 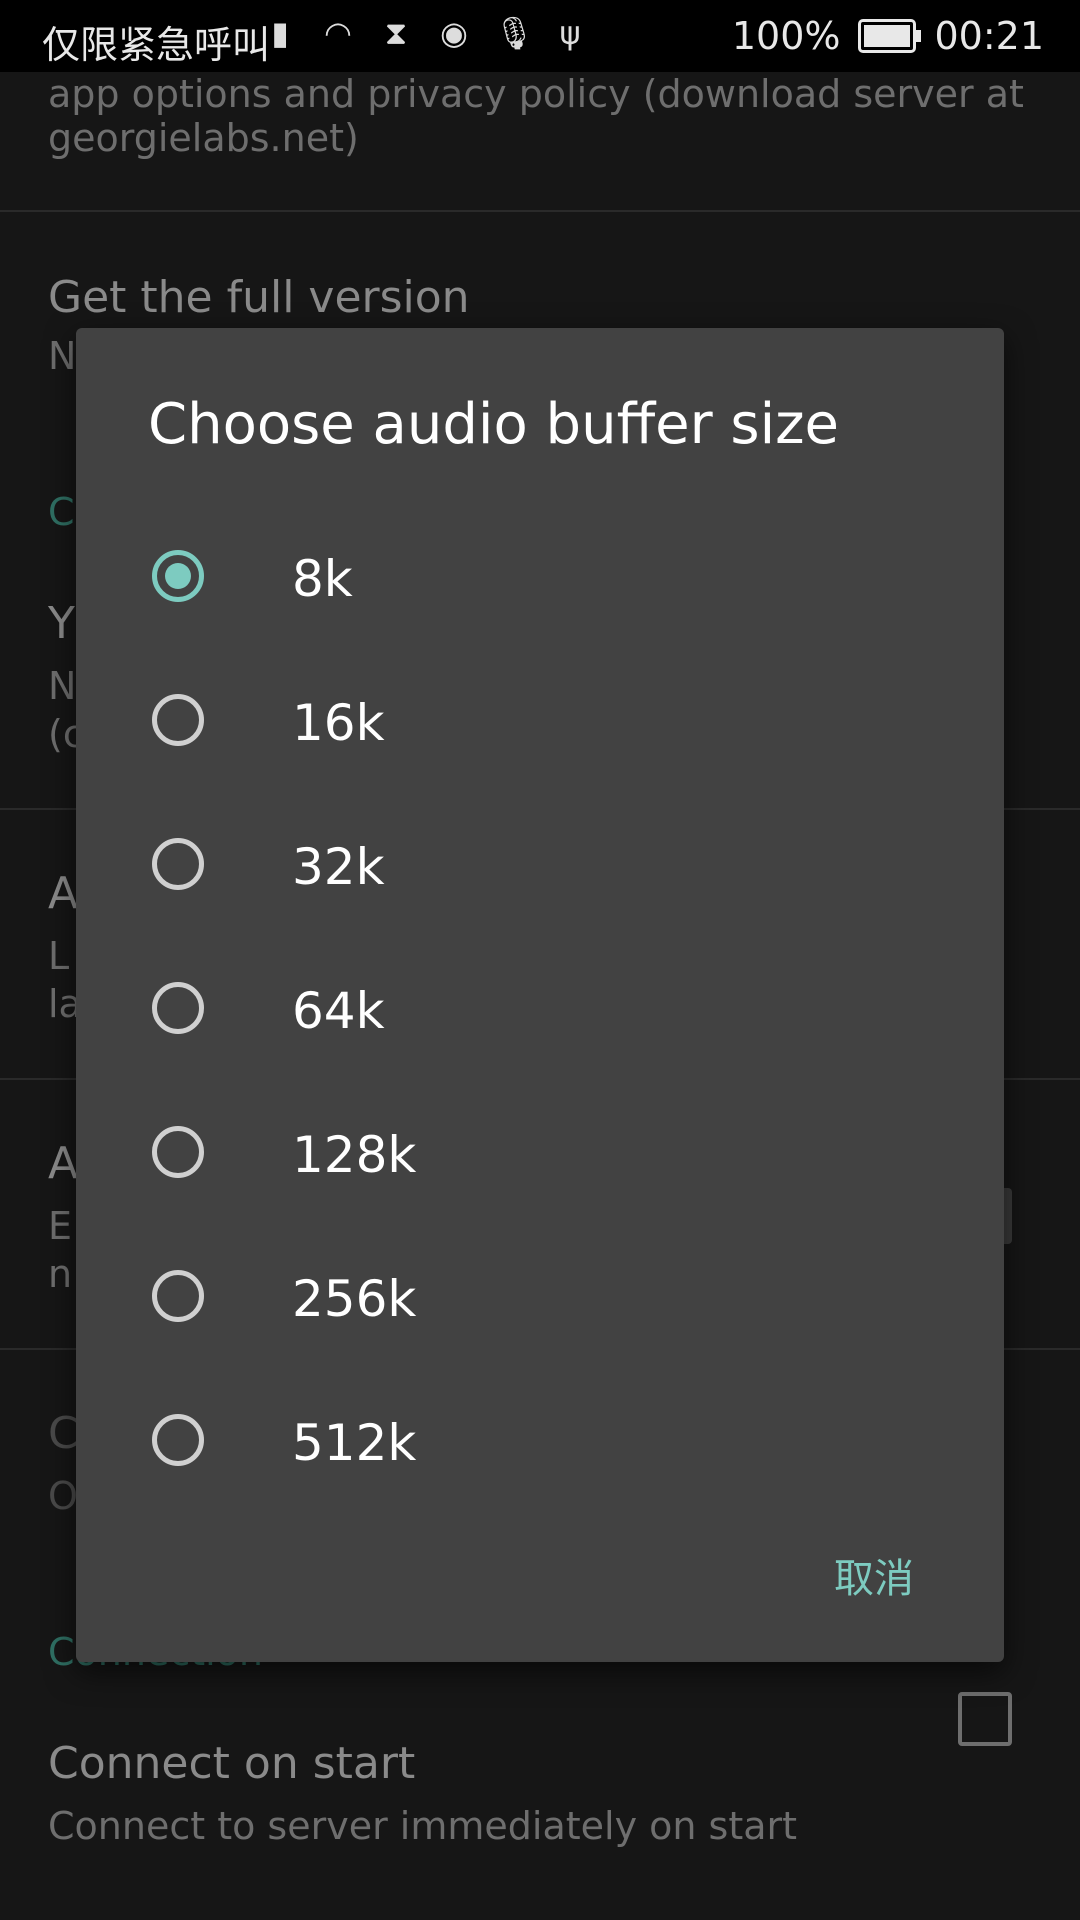 What do you see at coordinates (178, 576) in the screenshot?
I see `radio-button-selected` at bounding box center [178, 576].